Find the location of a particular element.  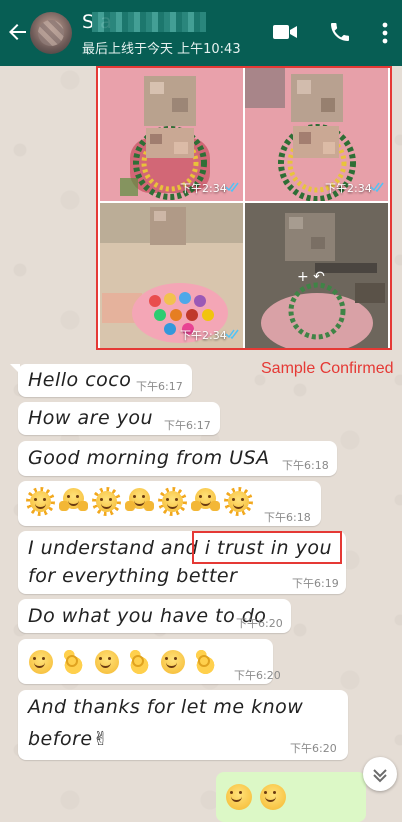

photo-4: + ↶ is located at coordinates (316, 275).